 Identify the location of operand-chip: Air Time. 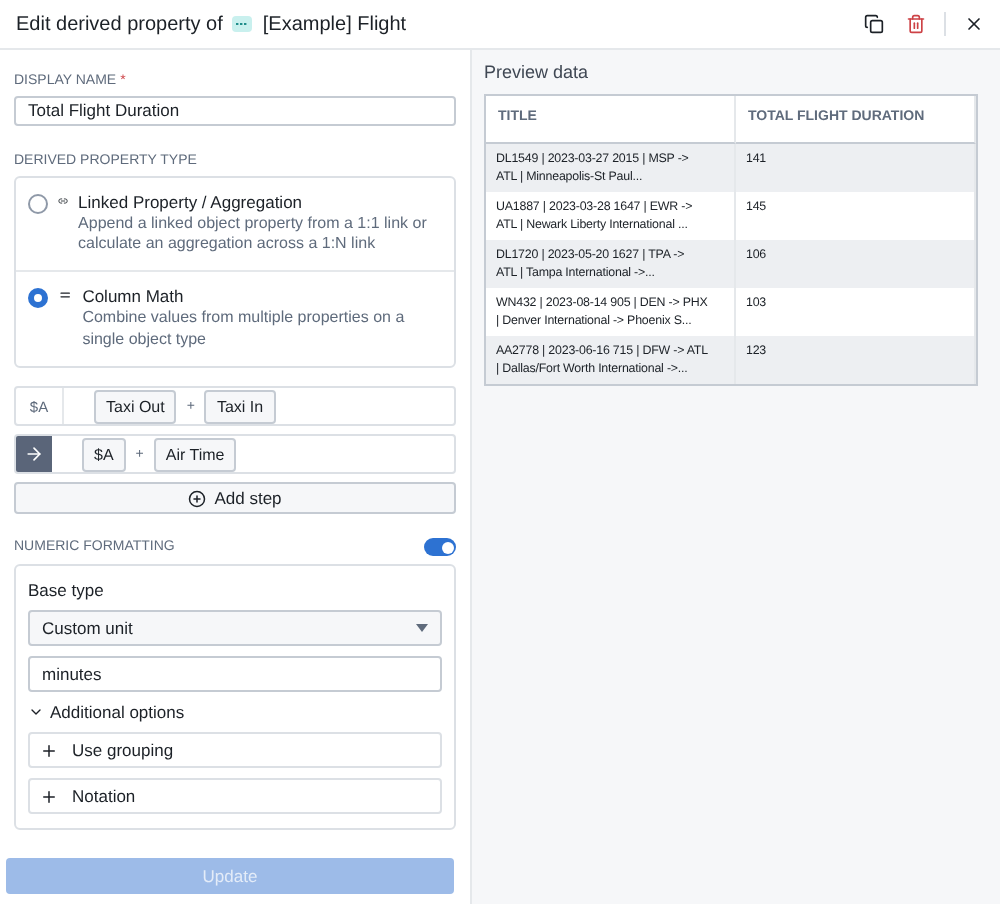
(195, 454).